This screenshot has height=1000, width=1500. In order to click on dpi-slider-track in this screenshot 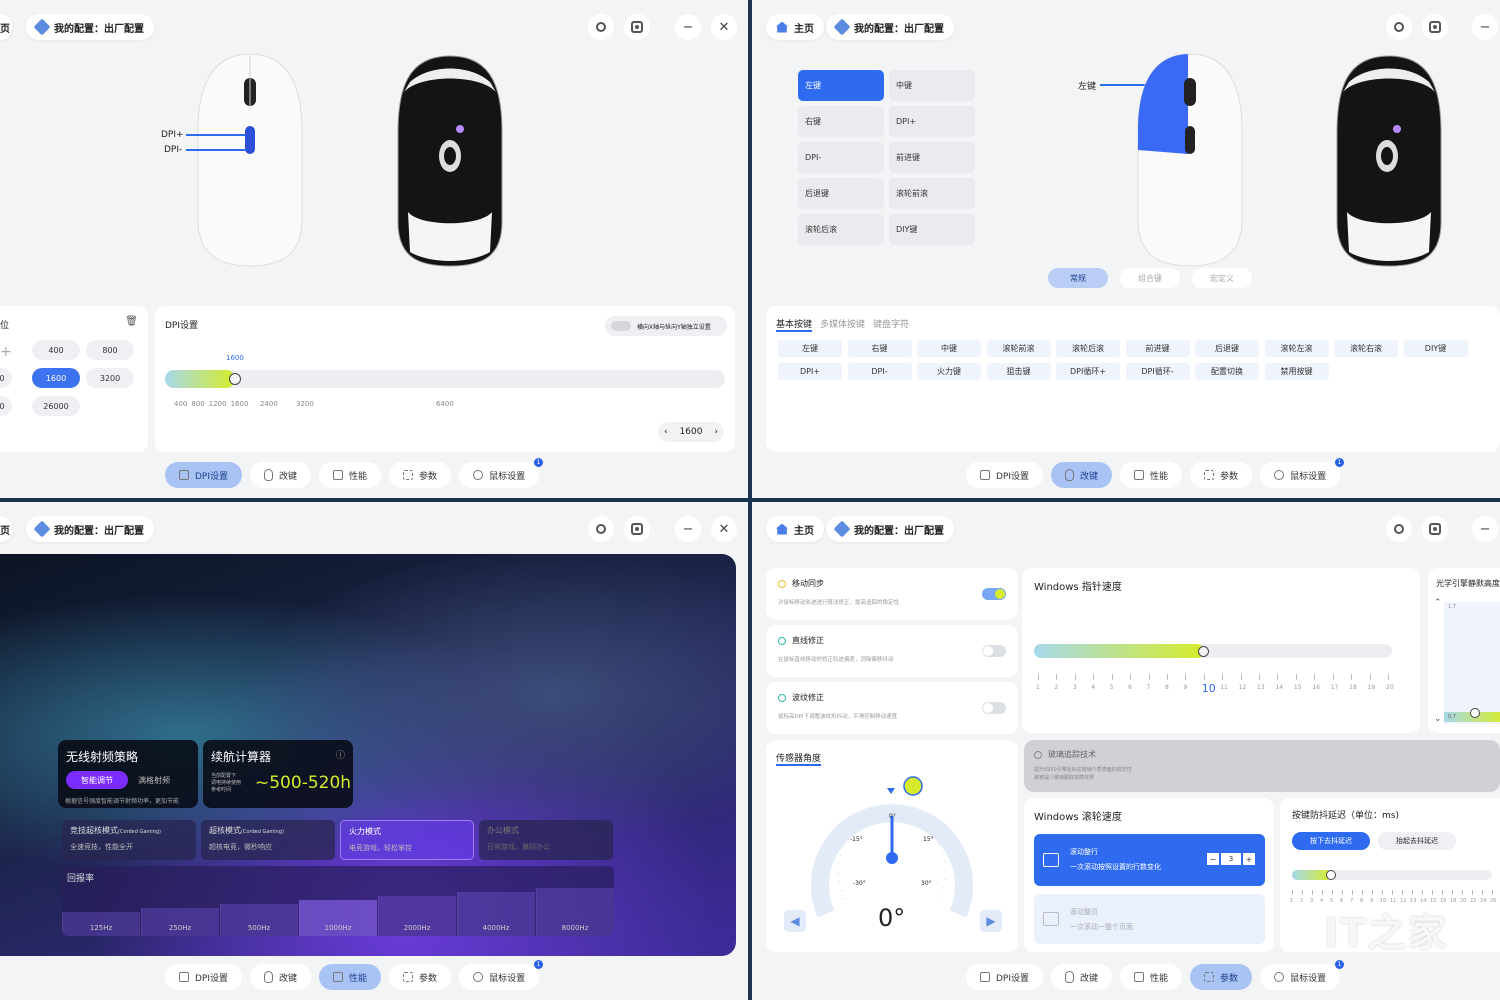, I will do `click(445, 379)`.